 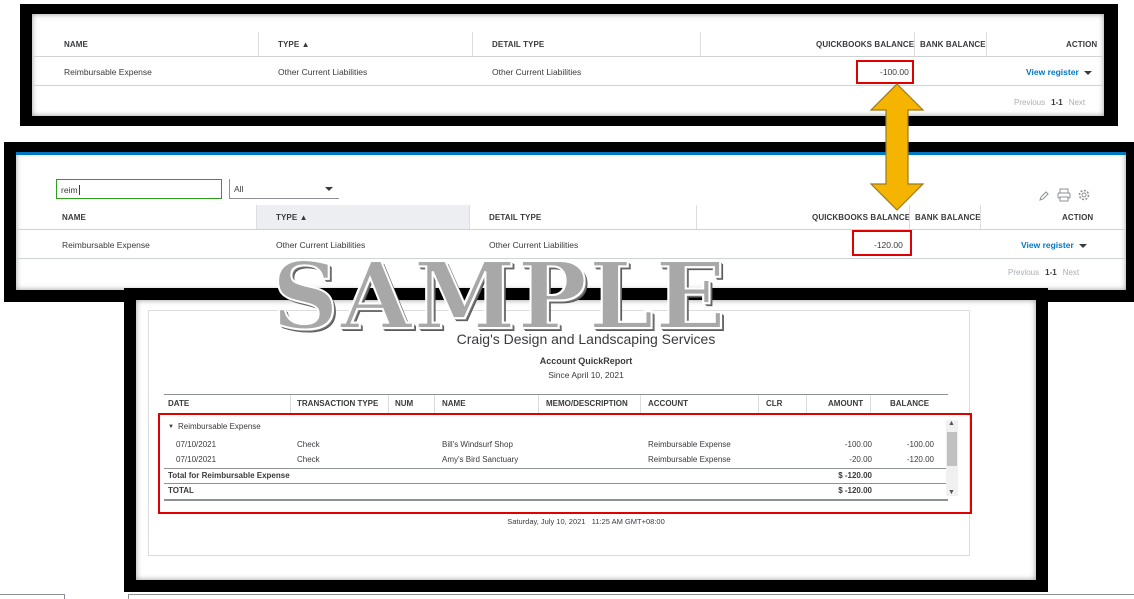 What do you see at coordinates (178, 403) in the screenshot?
I see `col-date: DATE` at bounding box center [178, 403].